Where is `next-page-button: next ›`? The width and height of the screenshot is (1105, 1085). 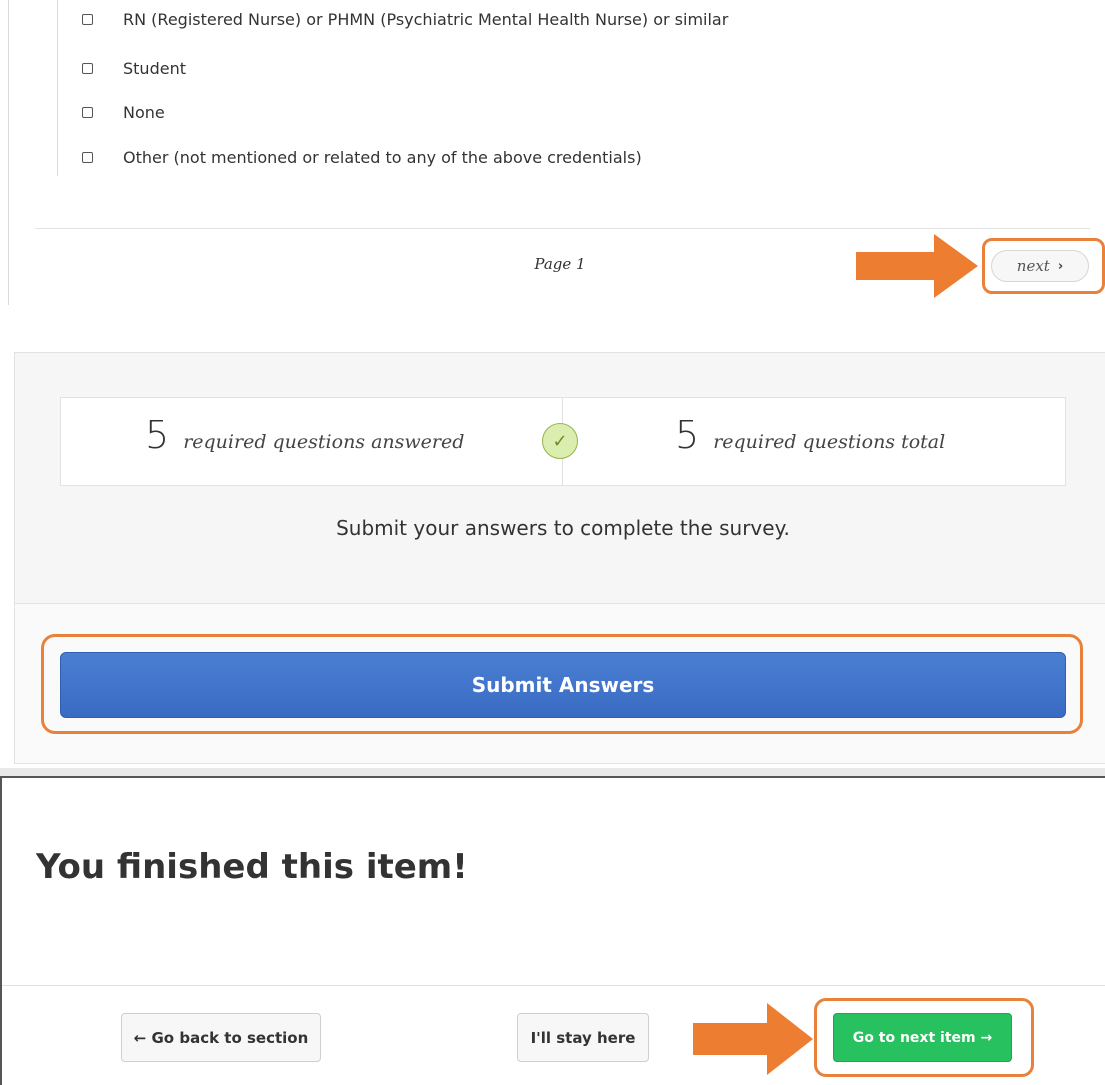
next-page-button: next › is located at coordinates (1040, 266).